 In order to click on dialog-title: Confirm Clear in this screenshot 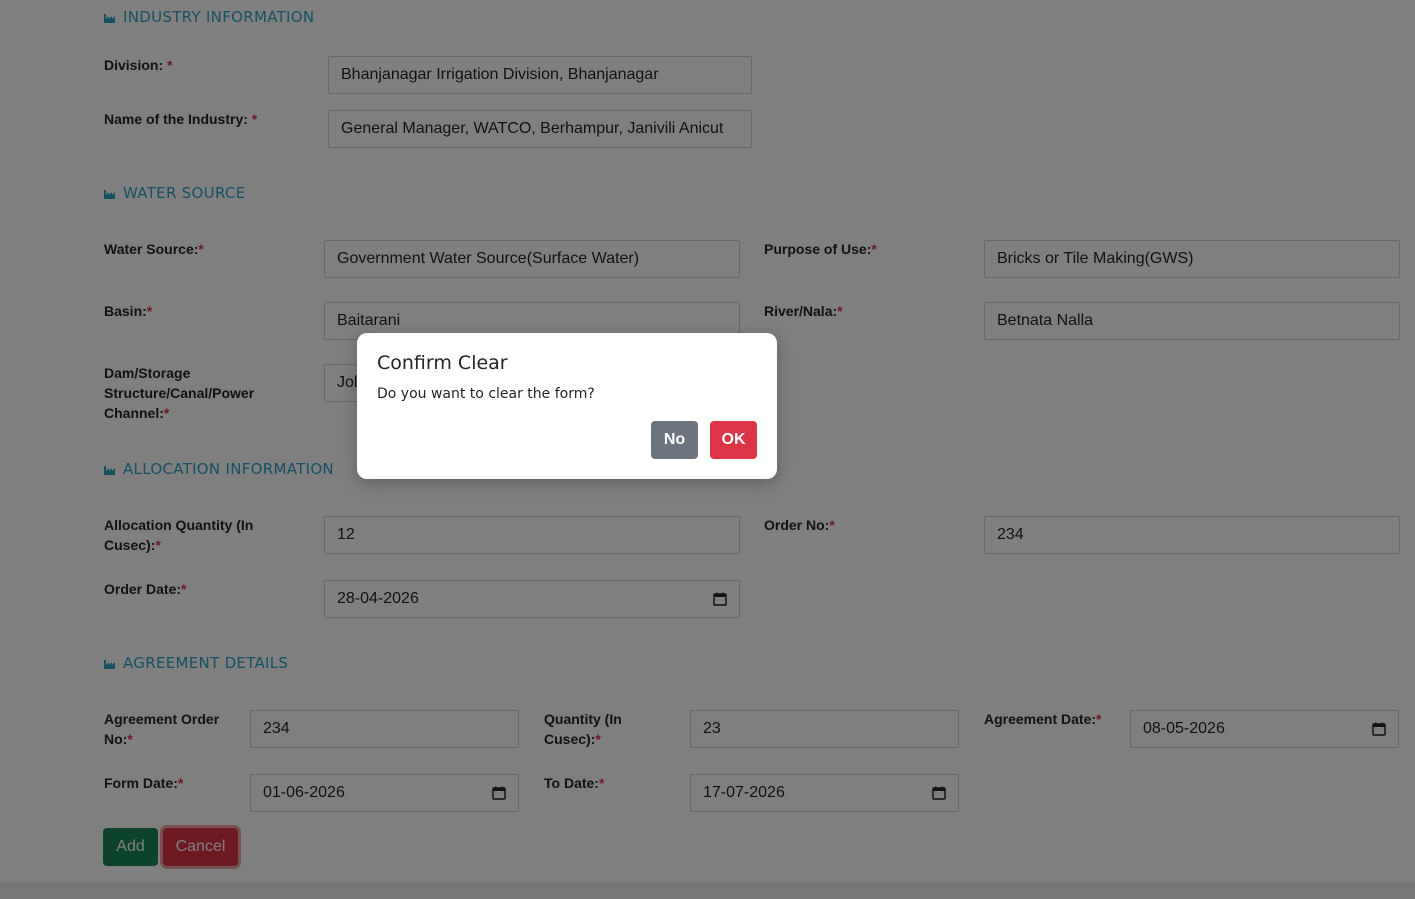, I will do `click(442, 363)`.